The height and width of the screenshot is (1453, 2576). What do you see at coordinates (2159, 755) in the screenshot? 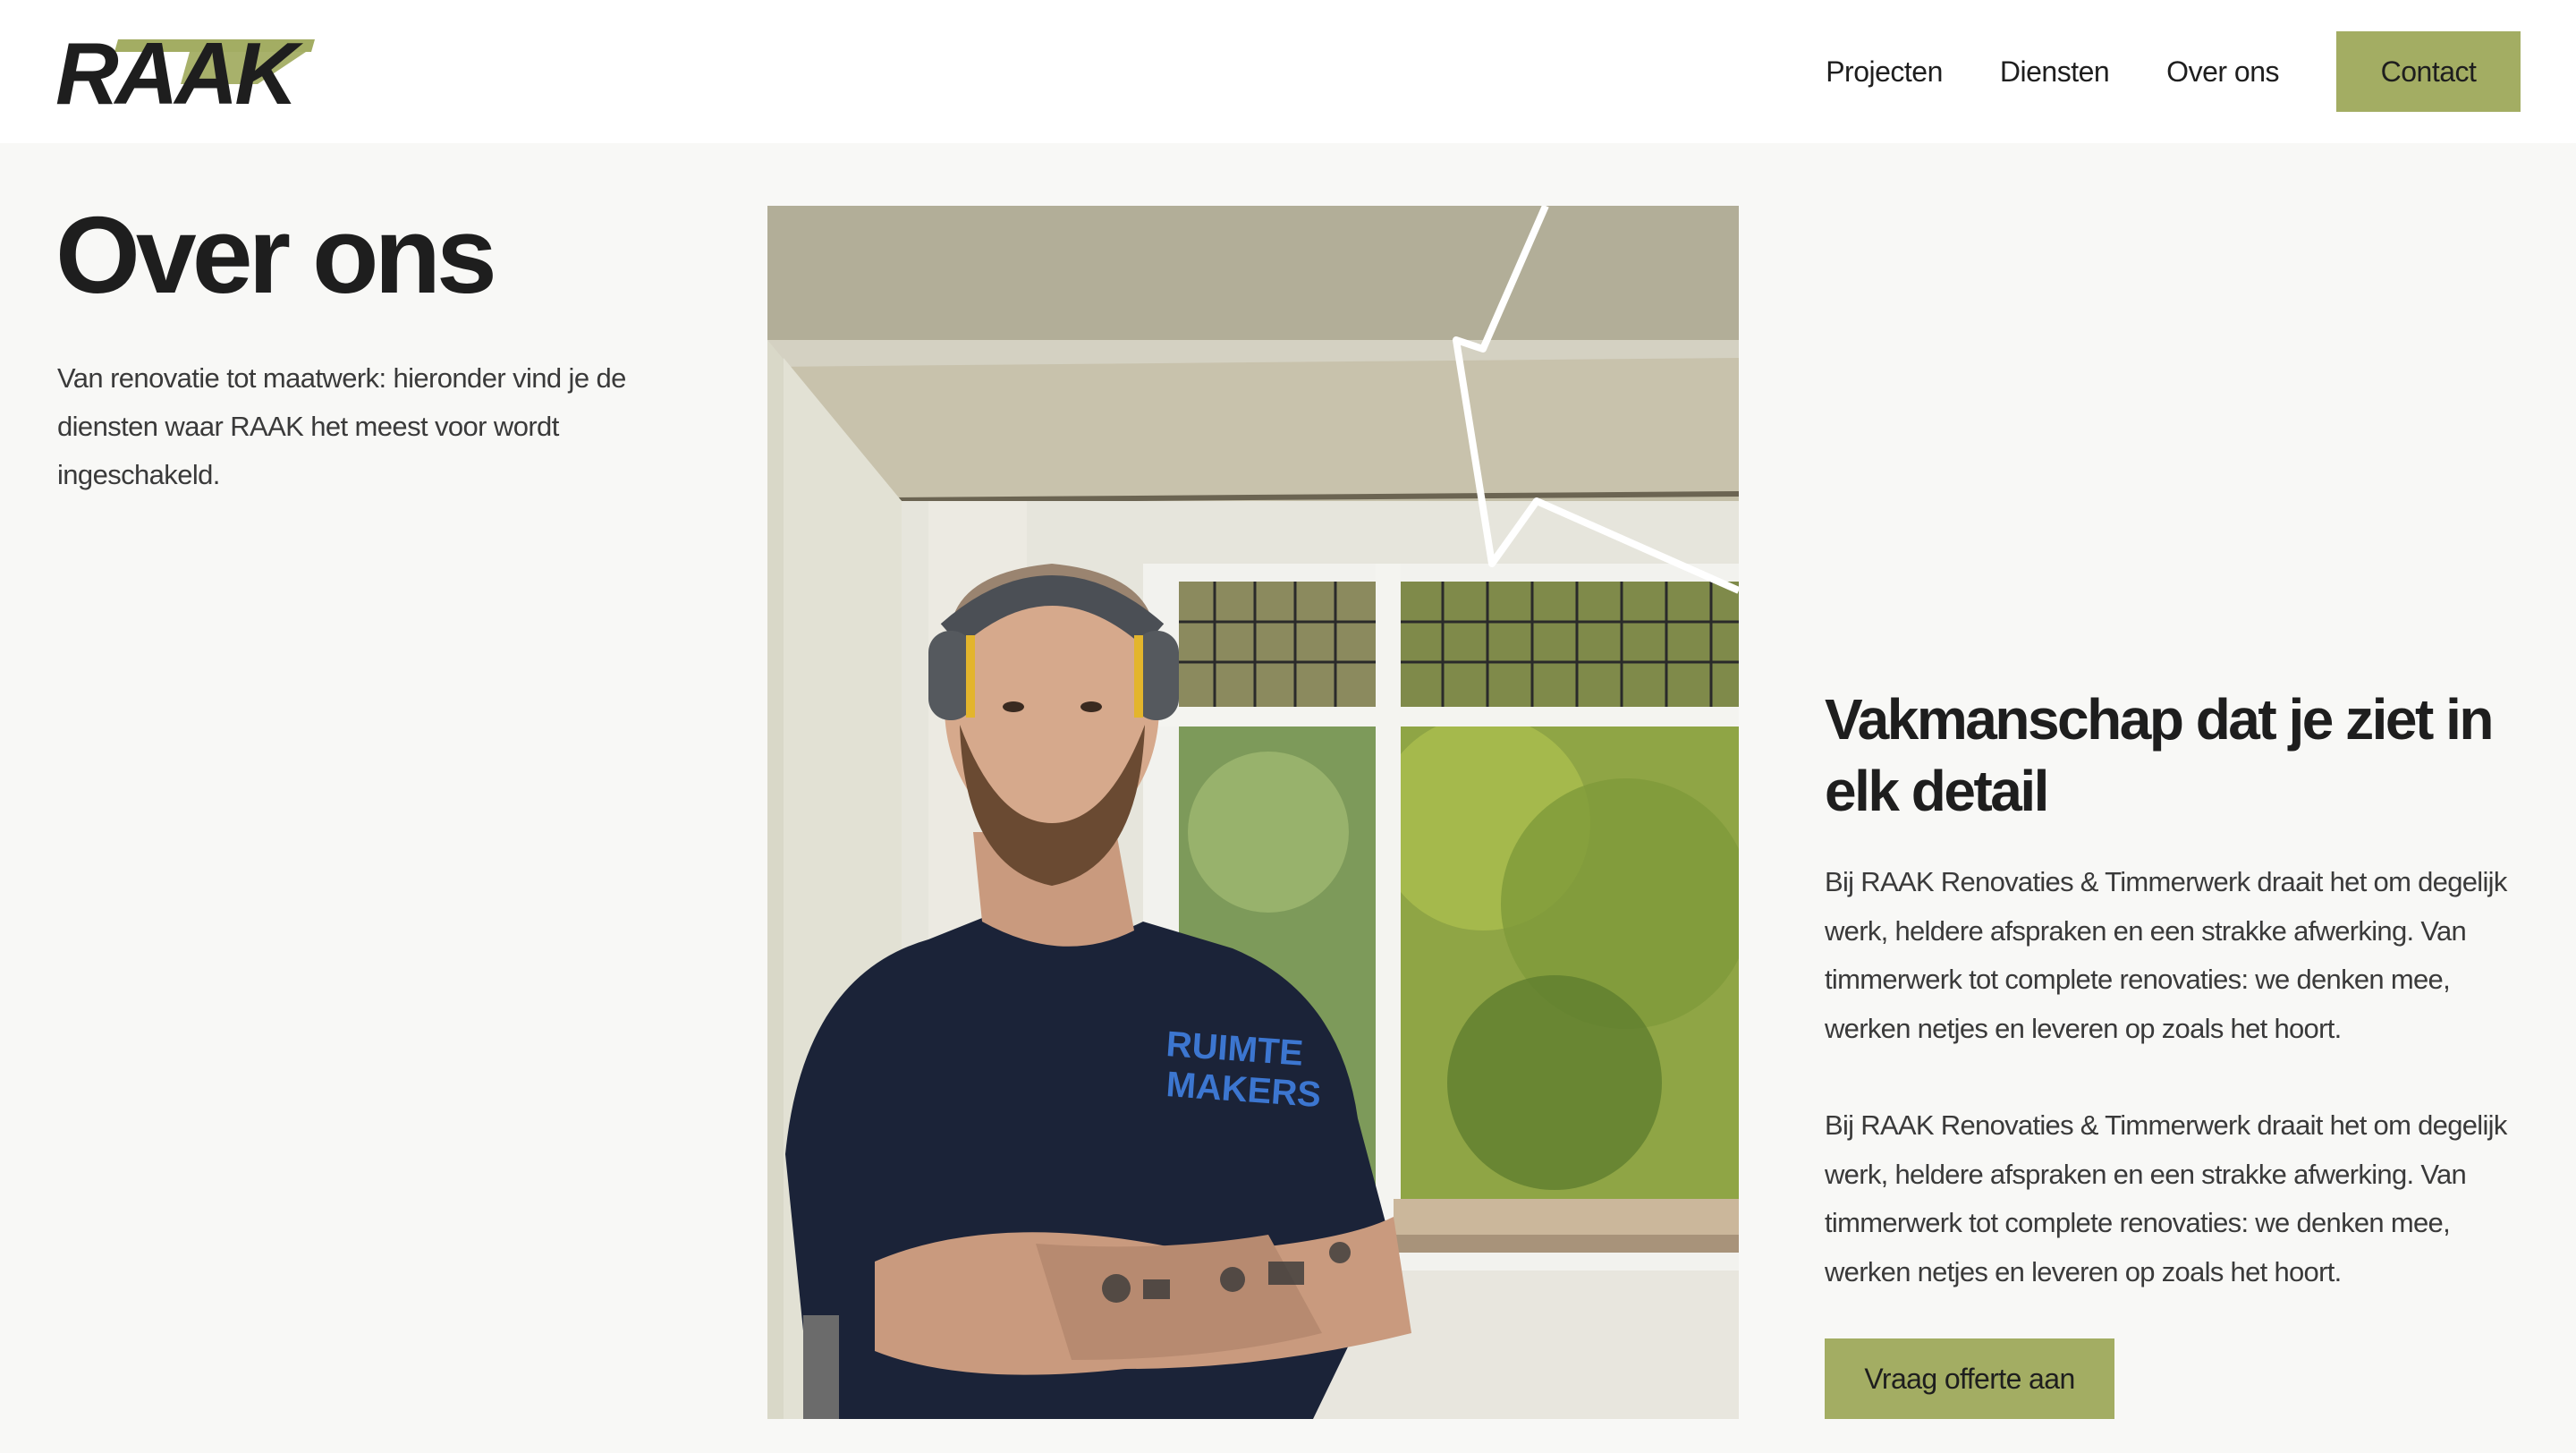
I see `section-heading: Vakmanschap dat je ziet in elk detail` at bounding box center [2159, 755].